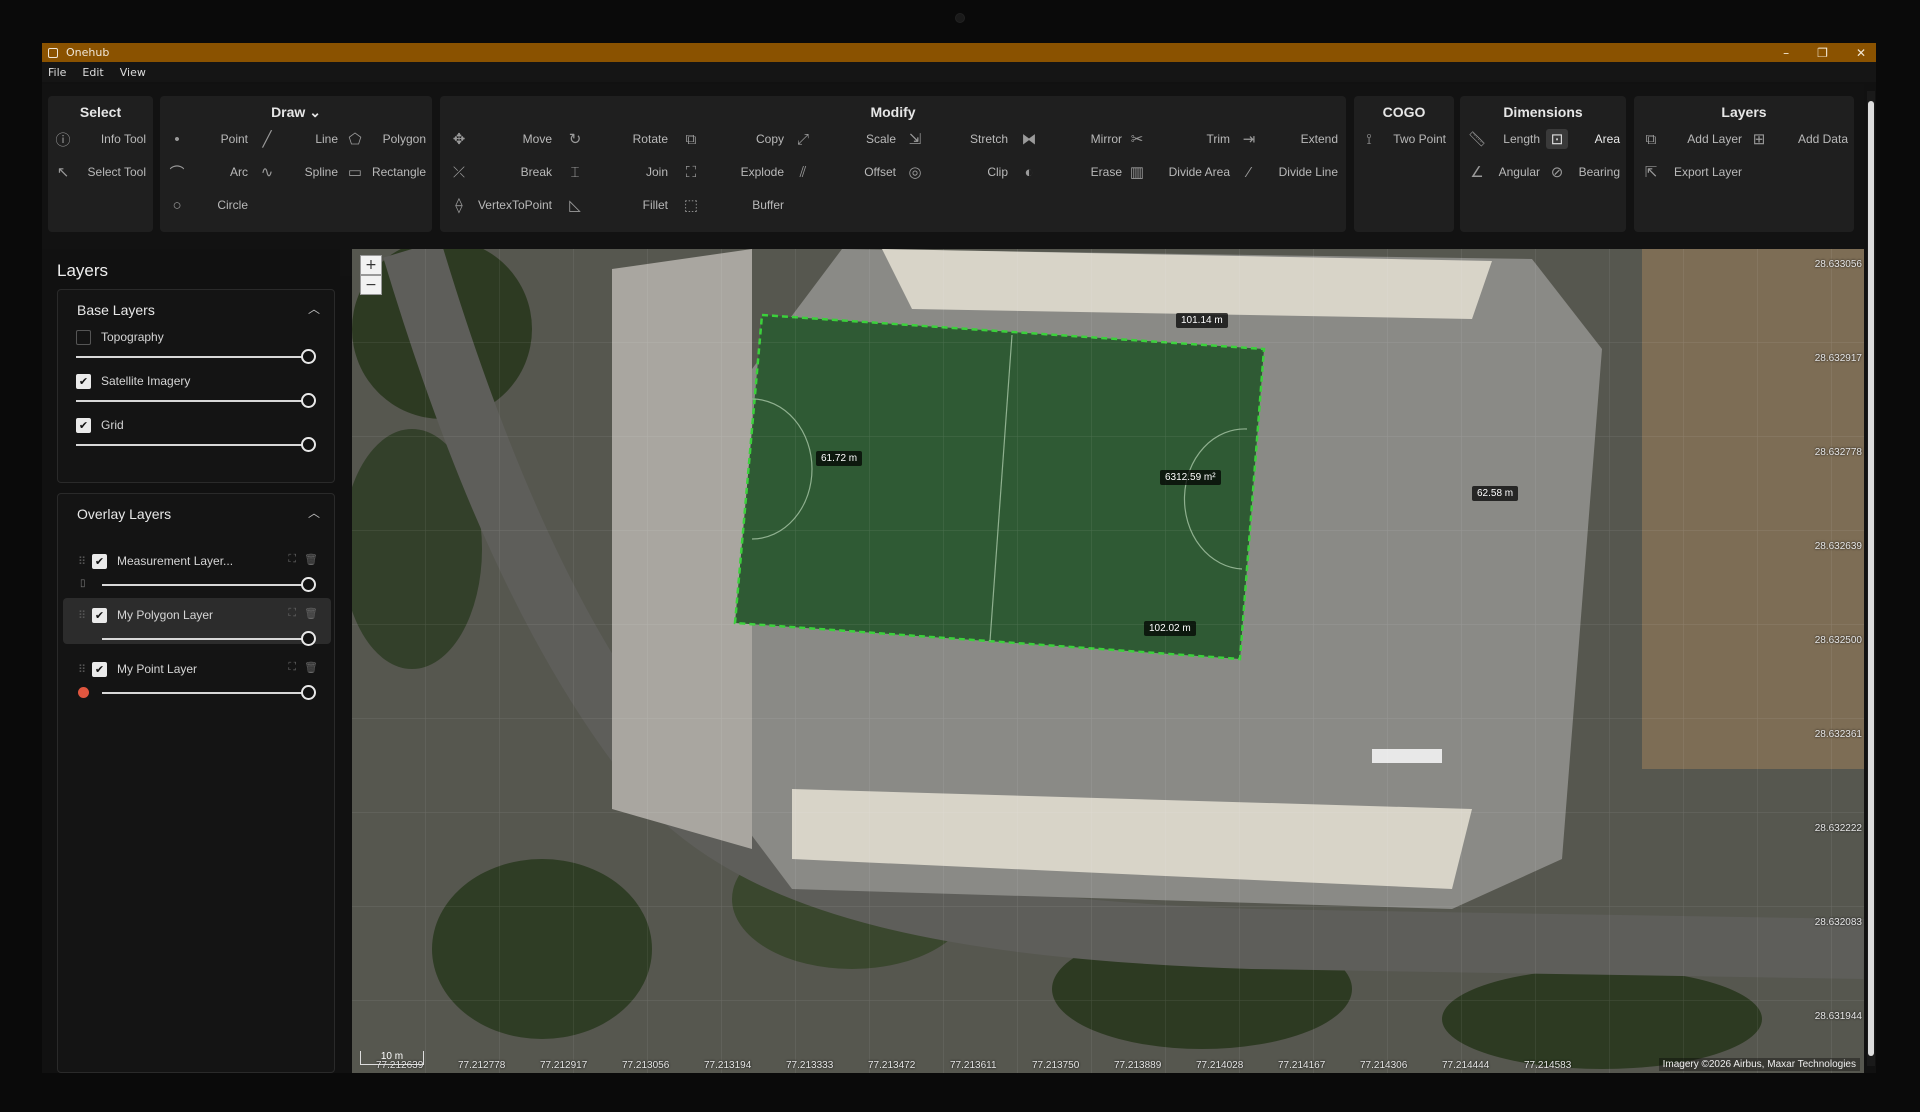 This screenshot has width=1920, height=1112. Describe the element at coordinates (371, 285) in the screenshot. I see `zoom-out-button: −` at that location.